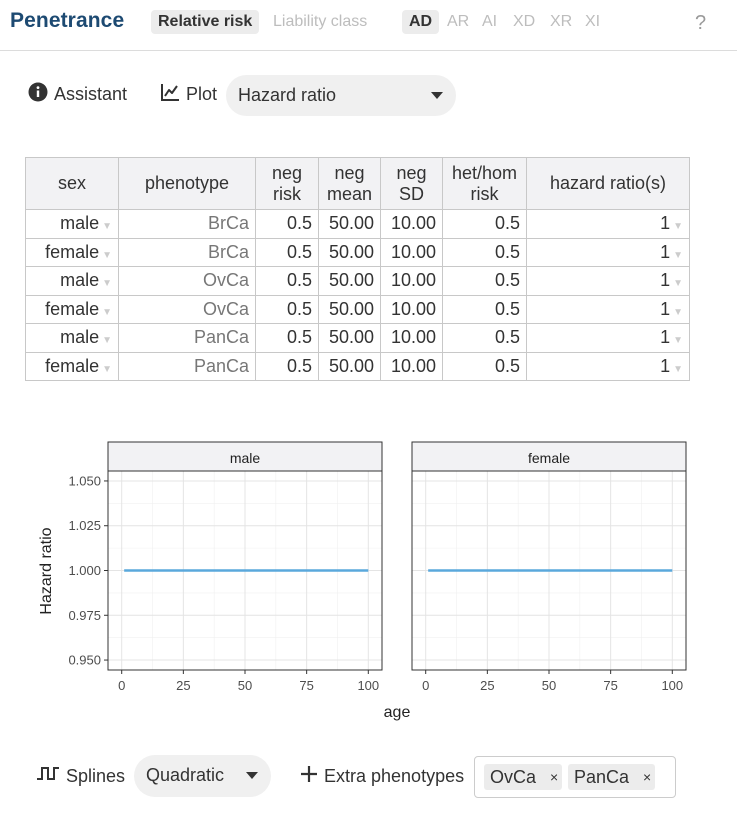 The height and width of the screenshot is (824, 737). Describe the element at coordinates (84, 480) in the screenshot. I see `y-tick-label: 1.050` at that location.